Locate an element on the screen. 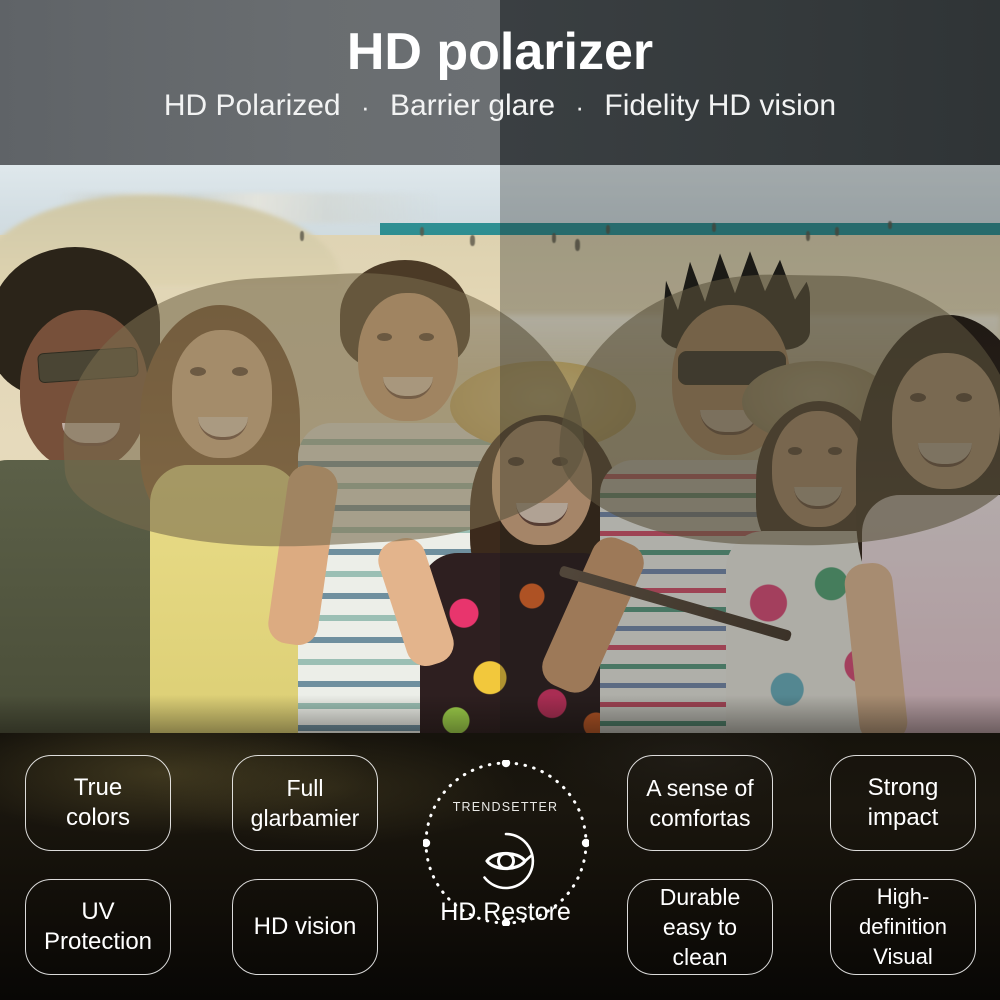 This screenshot has width=1000, height=1000. feature-chip-label: Strong impact is located at coordinates (903, 802).